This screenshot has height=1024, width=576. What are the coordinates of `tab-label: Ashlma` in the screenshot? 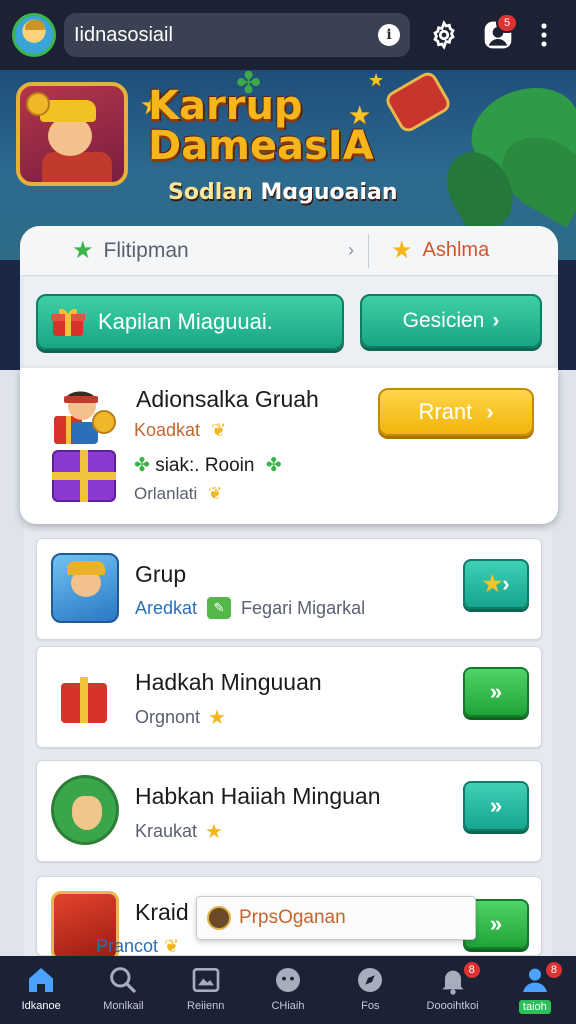 It's located at (456, 250).